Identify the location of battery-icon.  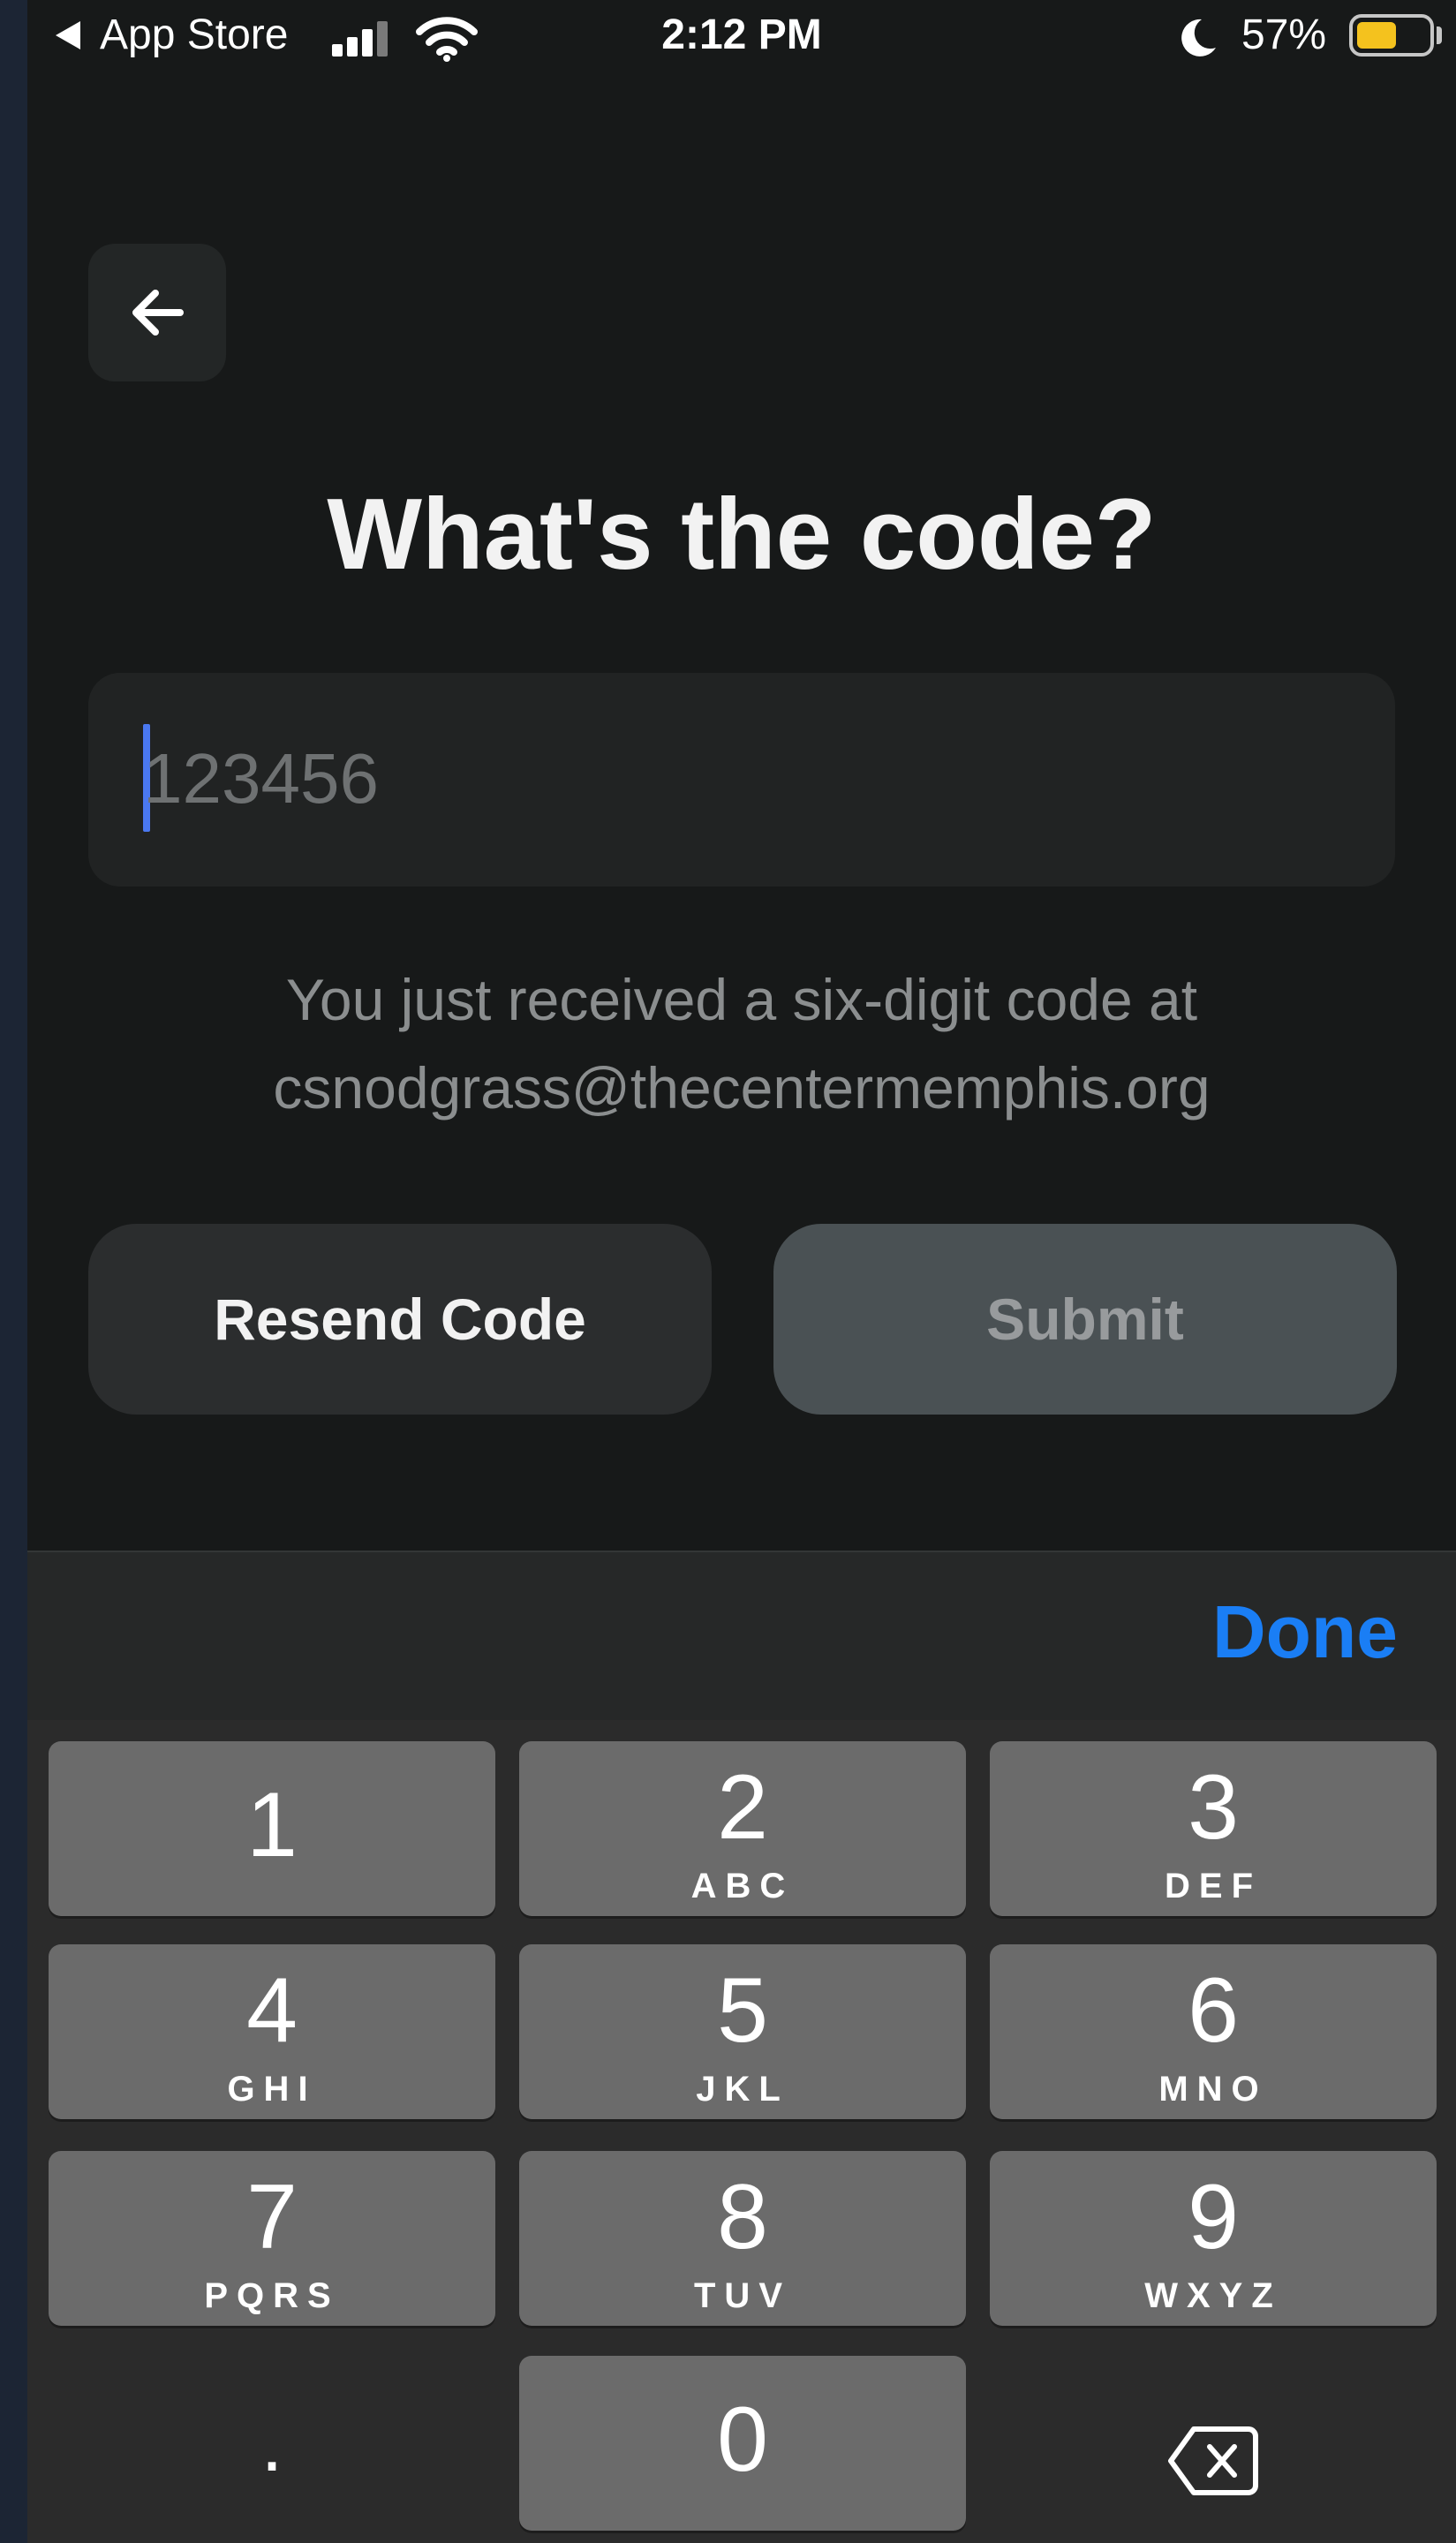
(1391, 36).